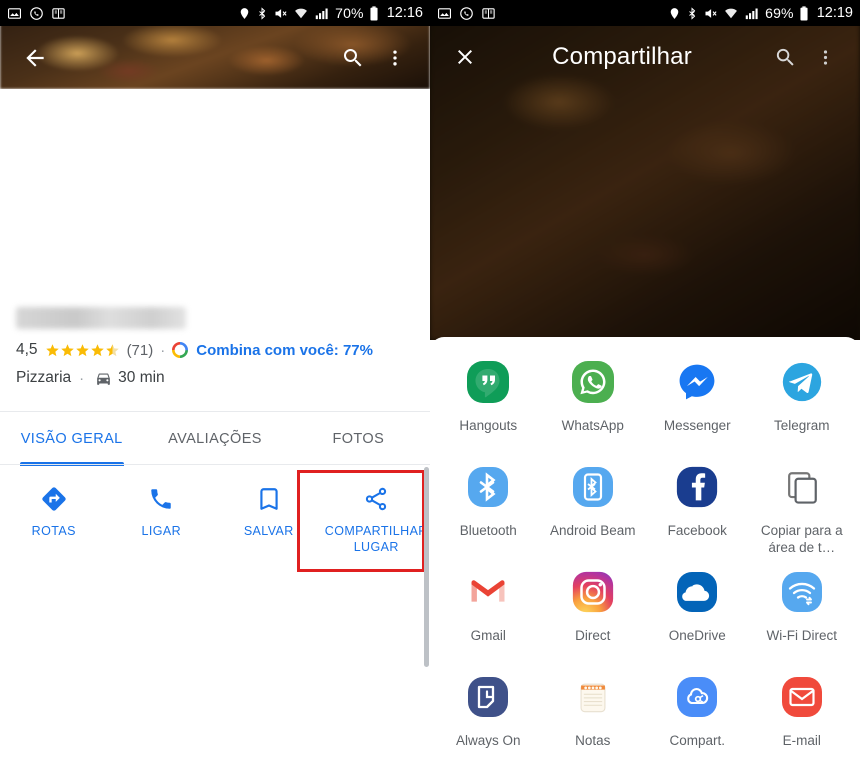 The width and height of the screenshot is (860, 761). Describe the element at coordinates (54, 499) in the screenshot. I see `directions-icon` at that location.